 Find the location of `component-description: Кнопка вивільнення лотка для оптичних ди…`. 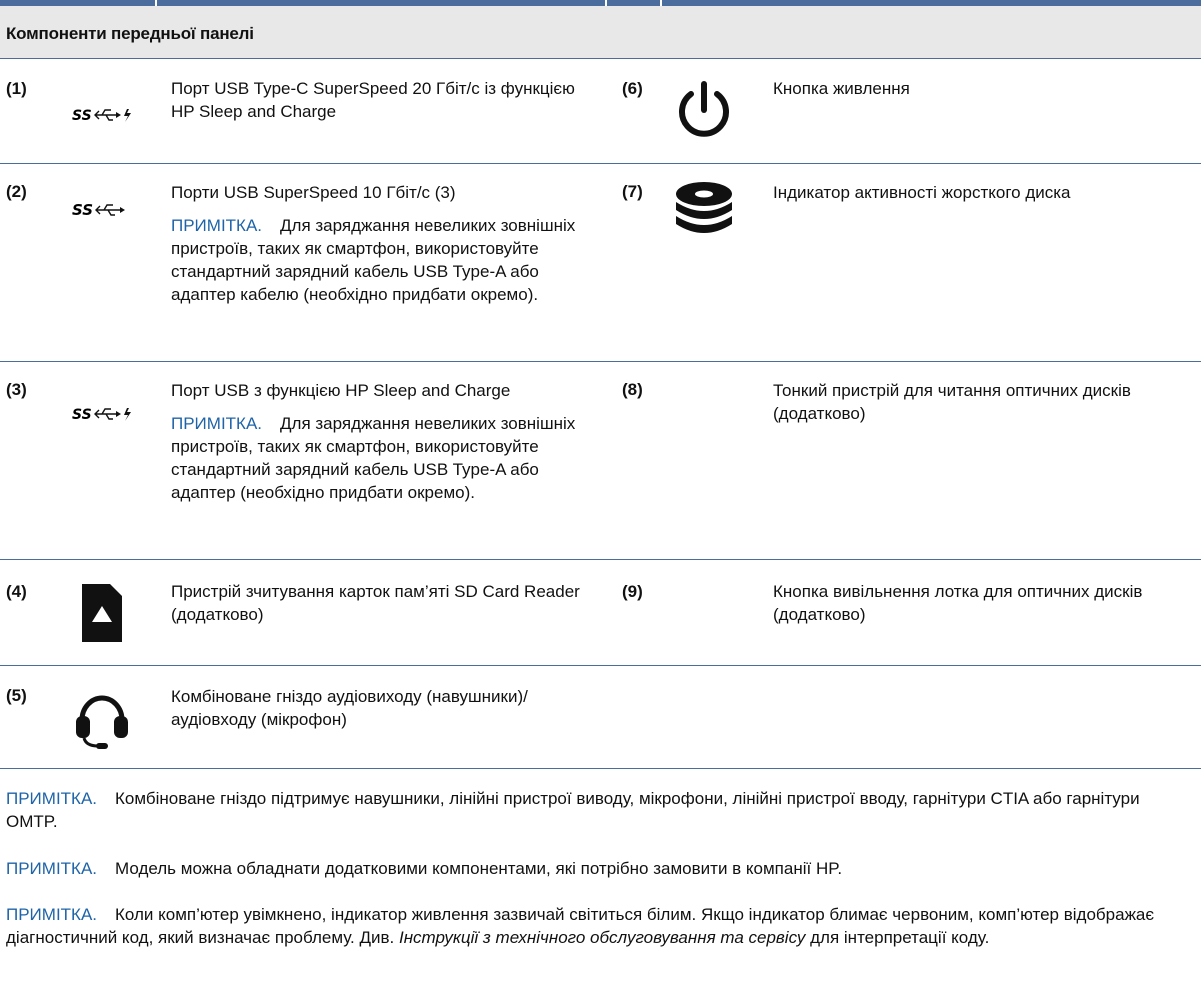

component-description: Кнопка вивільнення лотка для оптичних ди… is located at coordinates (958, 603).